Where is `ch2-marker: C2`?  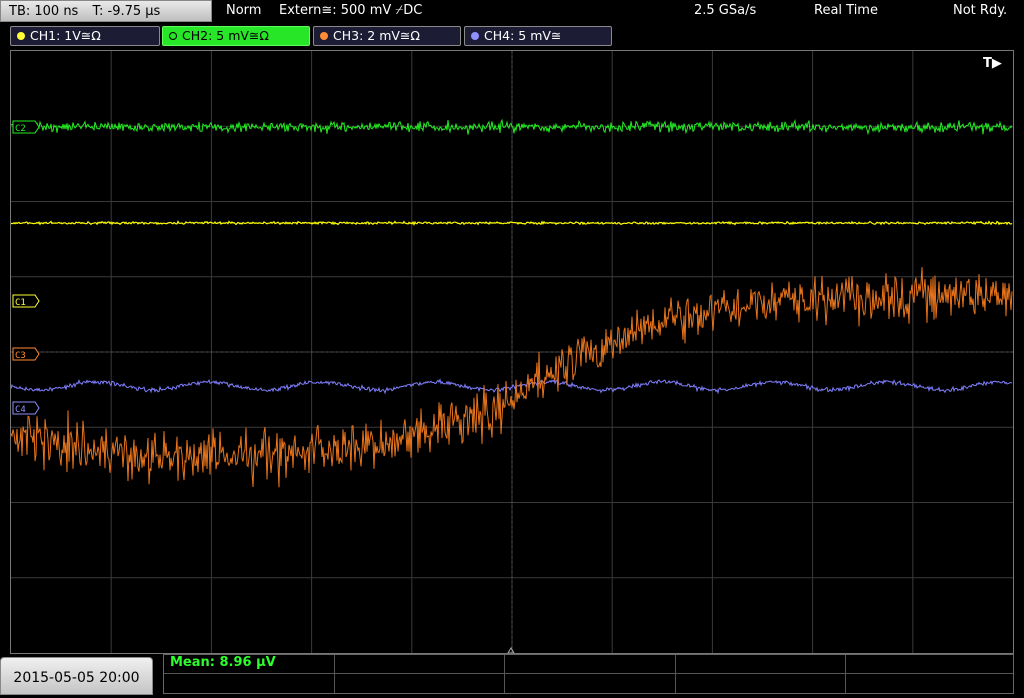 ch2-marker: C2 is located at coordinates (26, 127).